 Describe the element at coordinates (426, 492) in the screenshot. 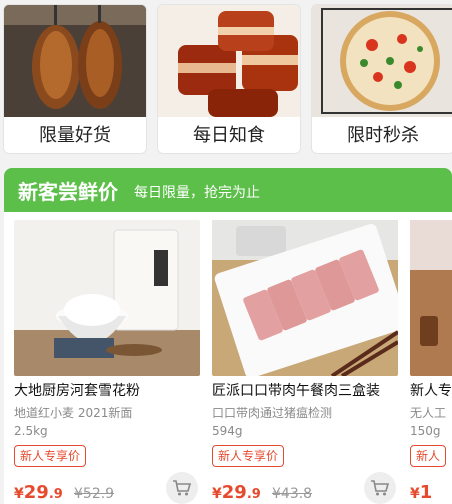

I see `price-integer: 1` at that location.